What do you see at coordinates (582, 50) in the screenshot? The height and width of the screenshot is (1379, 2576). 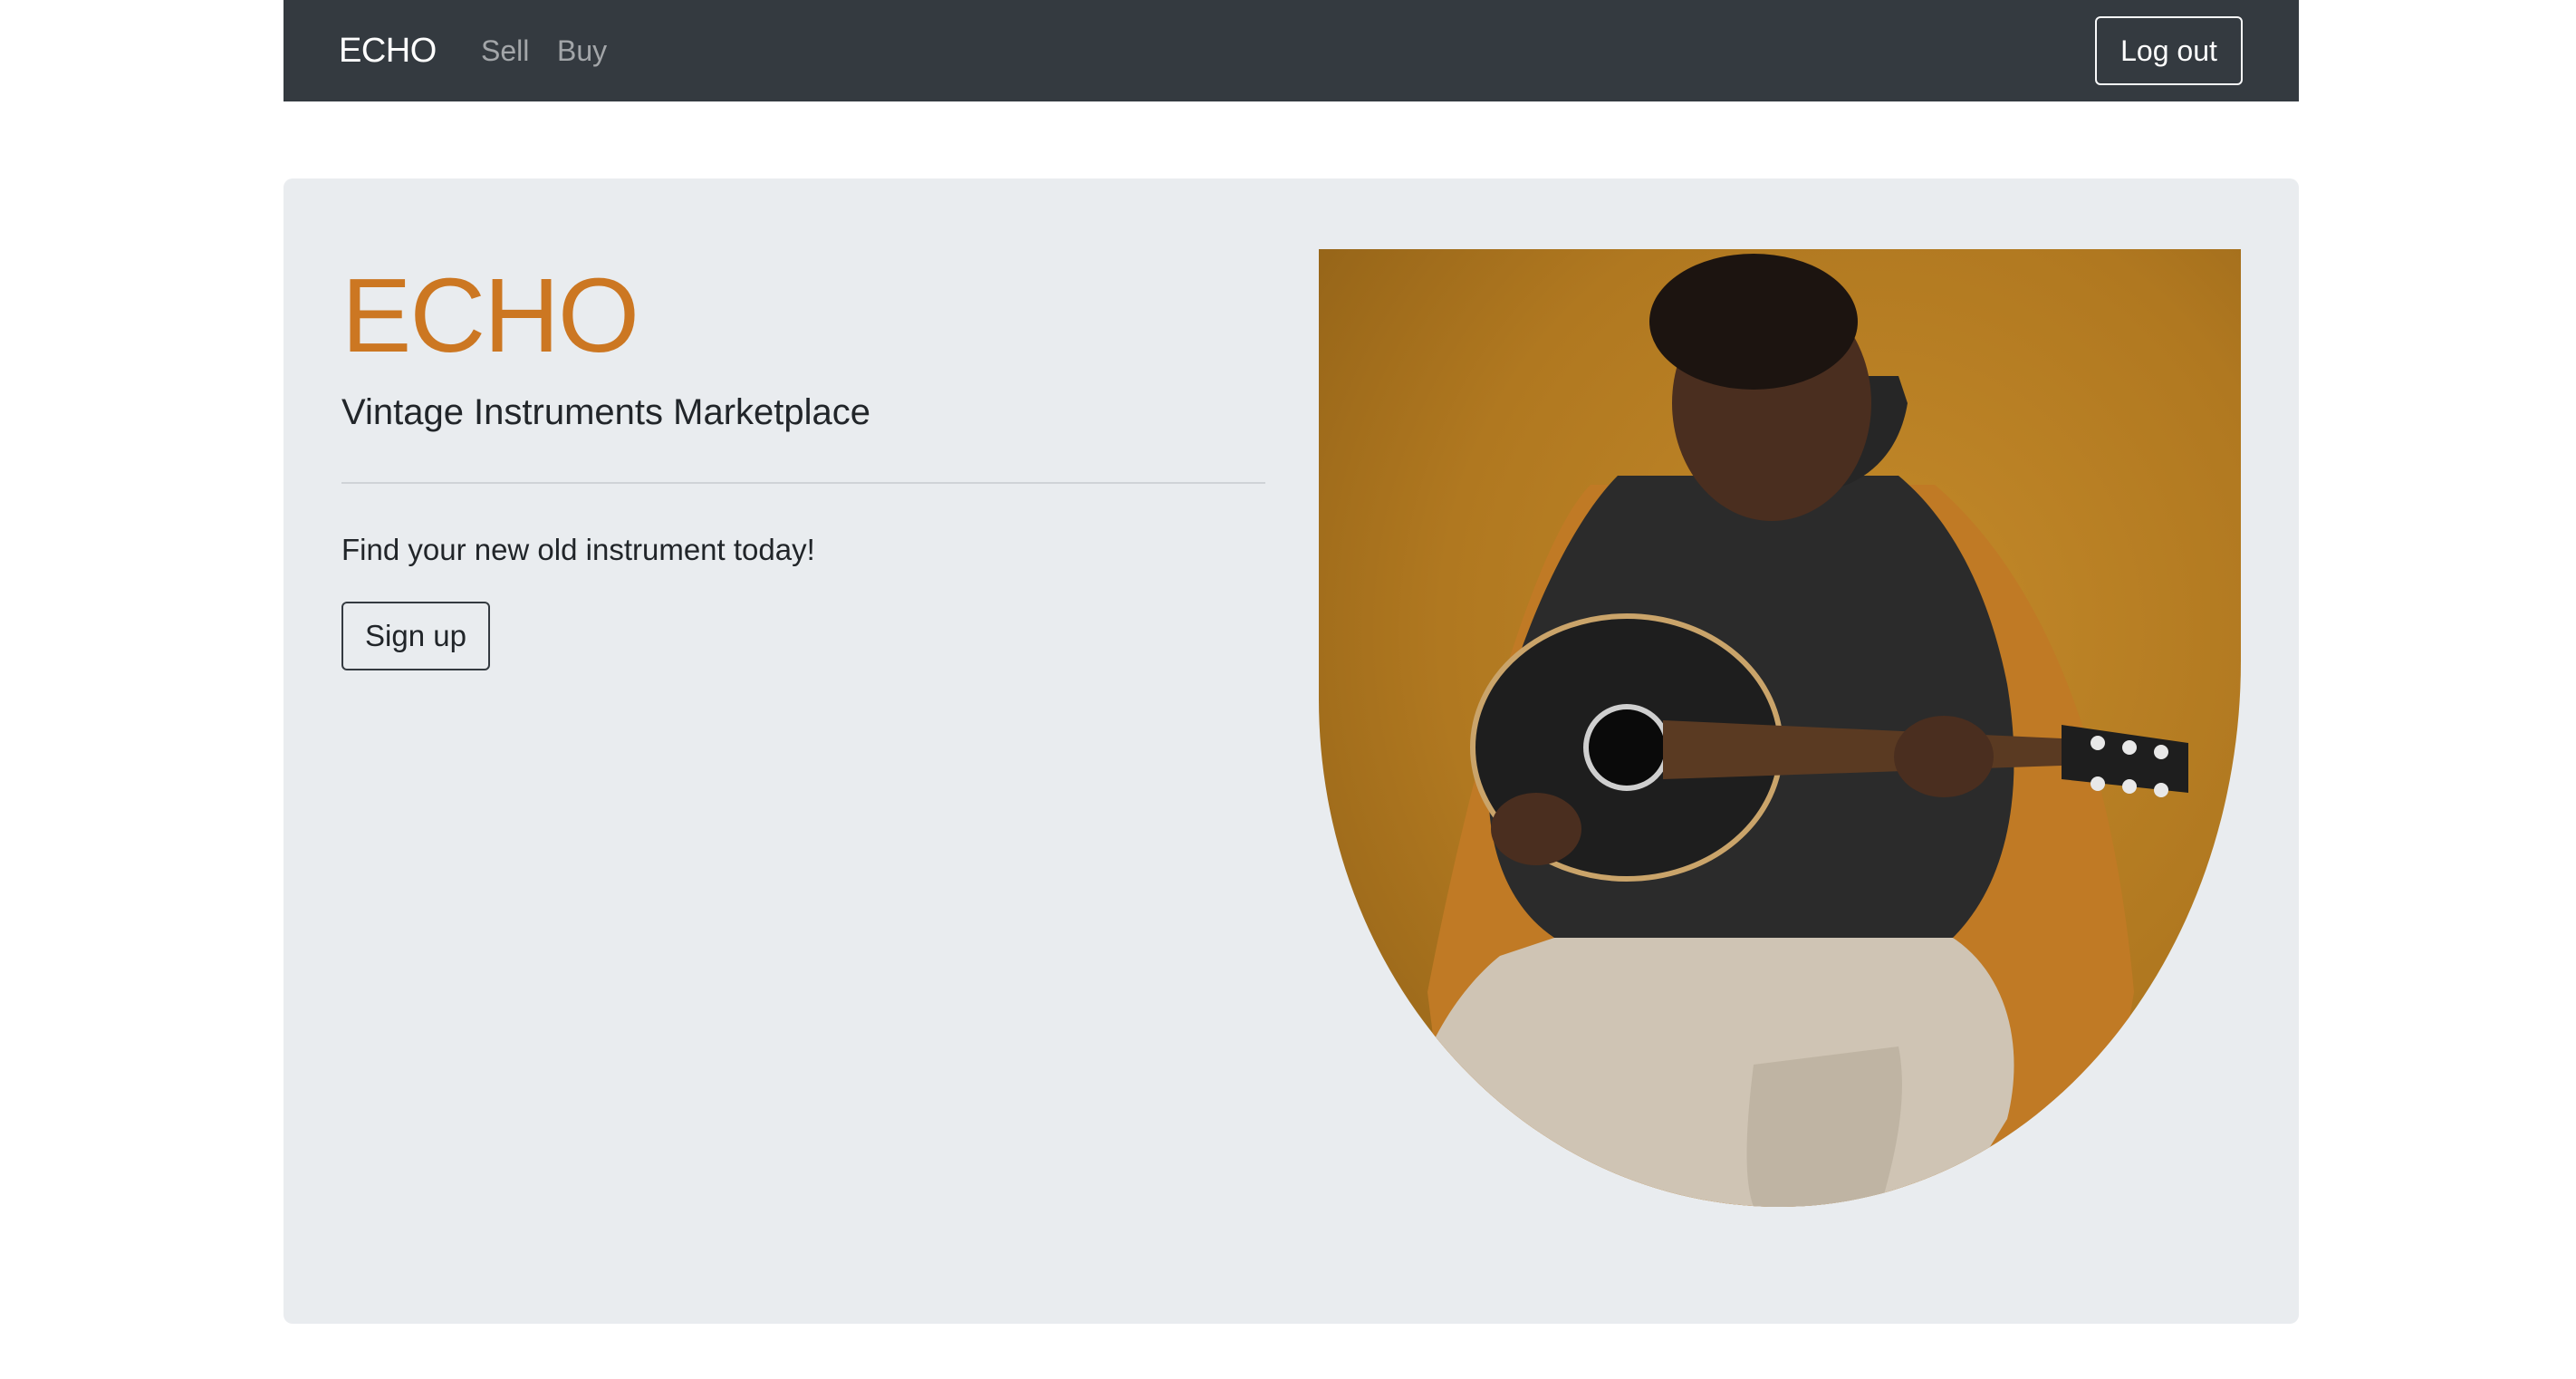 I see `nav-link-buy: Buy` at bounding box center [582, 50].